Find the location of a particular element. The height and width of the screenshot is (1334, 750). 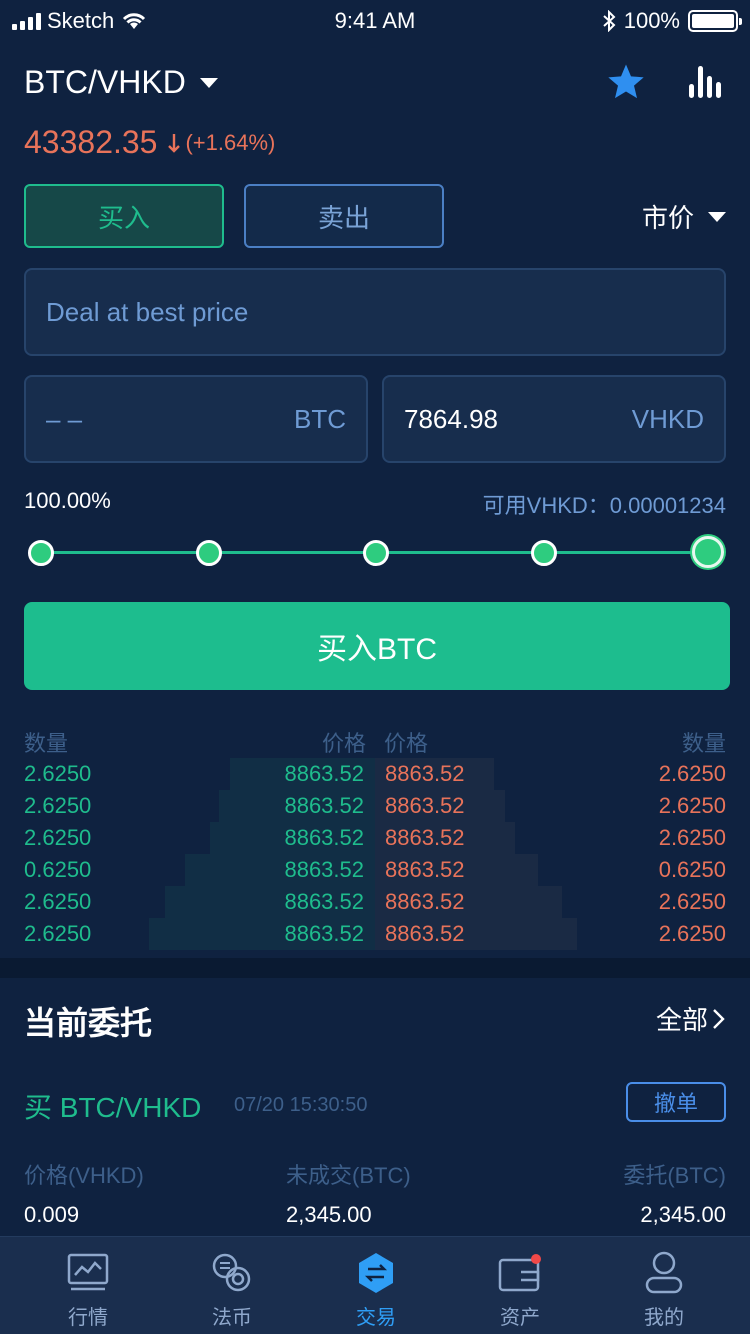

tab-buy: 买入 is located at coordinates (124, 216).